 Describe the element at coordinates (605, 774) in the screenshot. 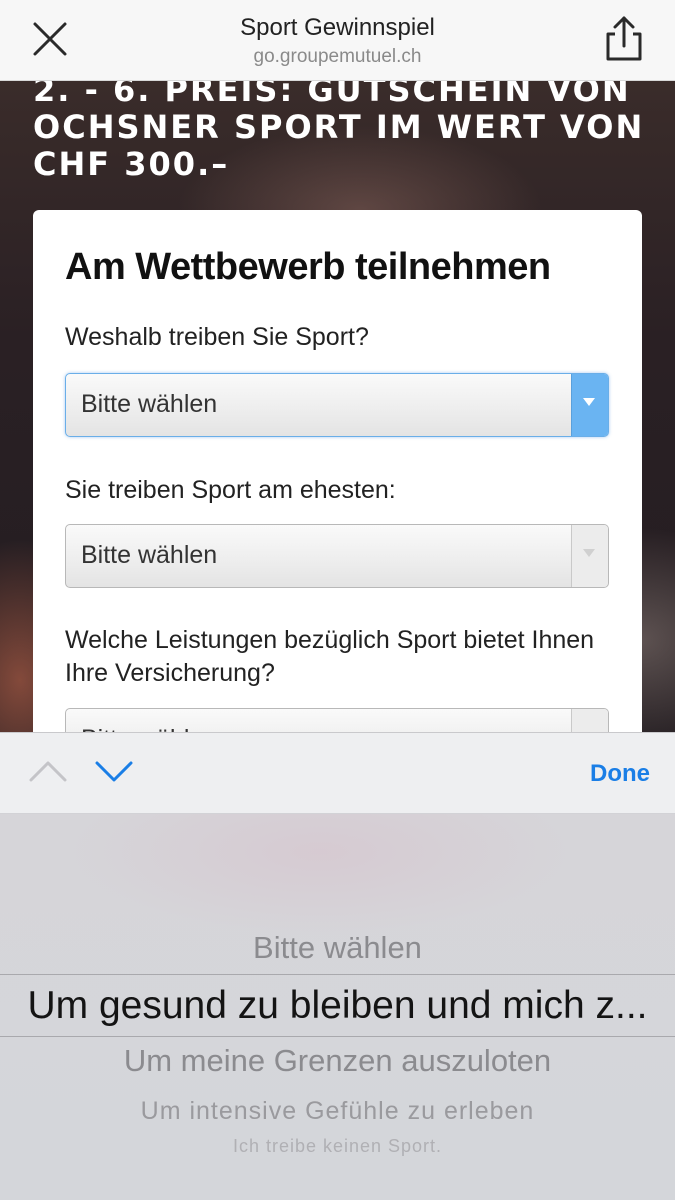

I see `done-button: Done` at that location.